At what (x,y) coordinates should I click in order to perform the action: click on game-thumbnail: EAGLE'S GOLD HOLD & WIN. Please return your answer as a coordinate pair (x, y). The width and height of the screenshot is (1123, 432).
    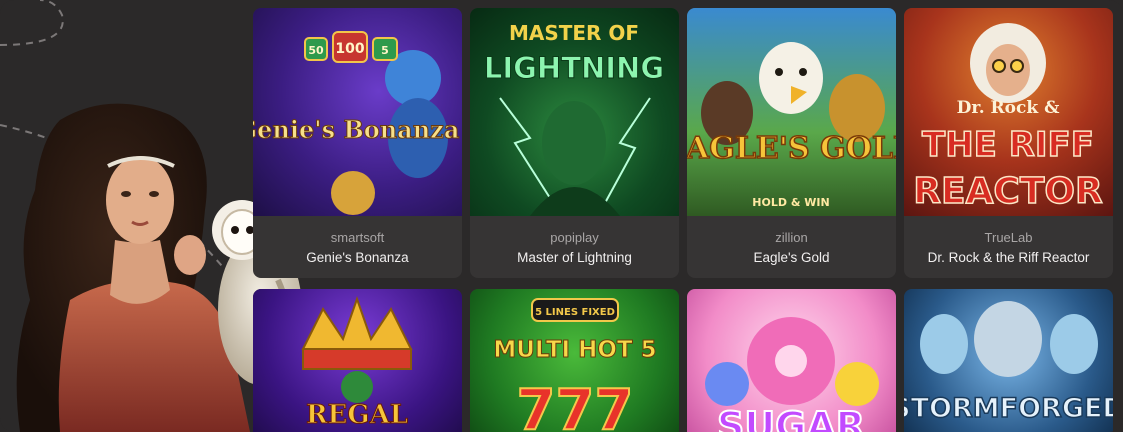
    Looking at the image, I should click on (791, 112).